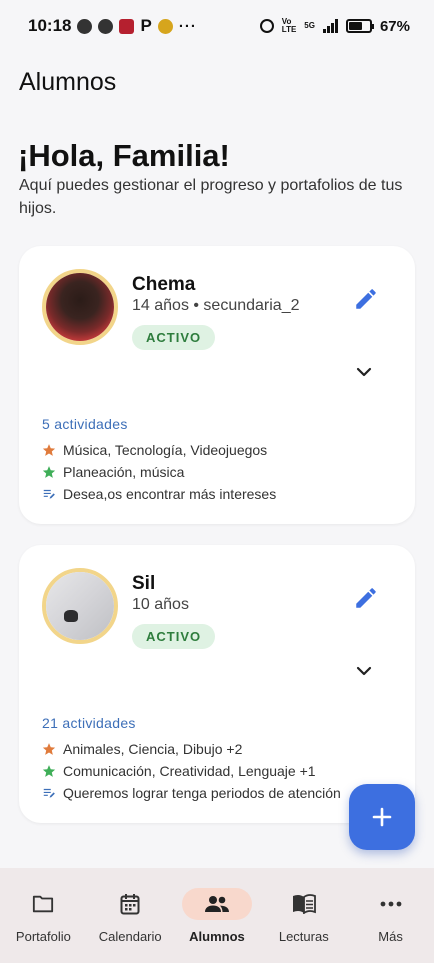  I want to click on add-student-button, so click(382, 817).